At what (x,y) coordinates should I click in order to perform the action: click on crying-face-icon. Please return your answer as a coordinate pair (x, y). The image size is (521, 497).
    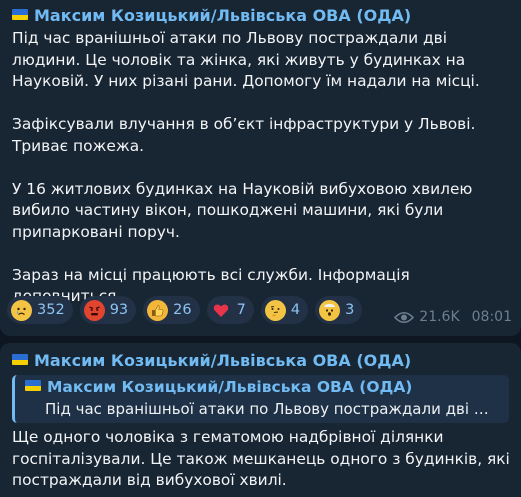
    Looking at the image, I should click on (21, 310).